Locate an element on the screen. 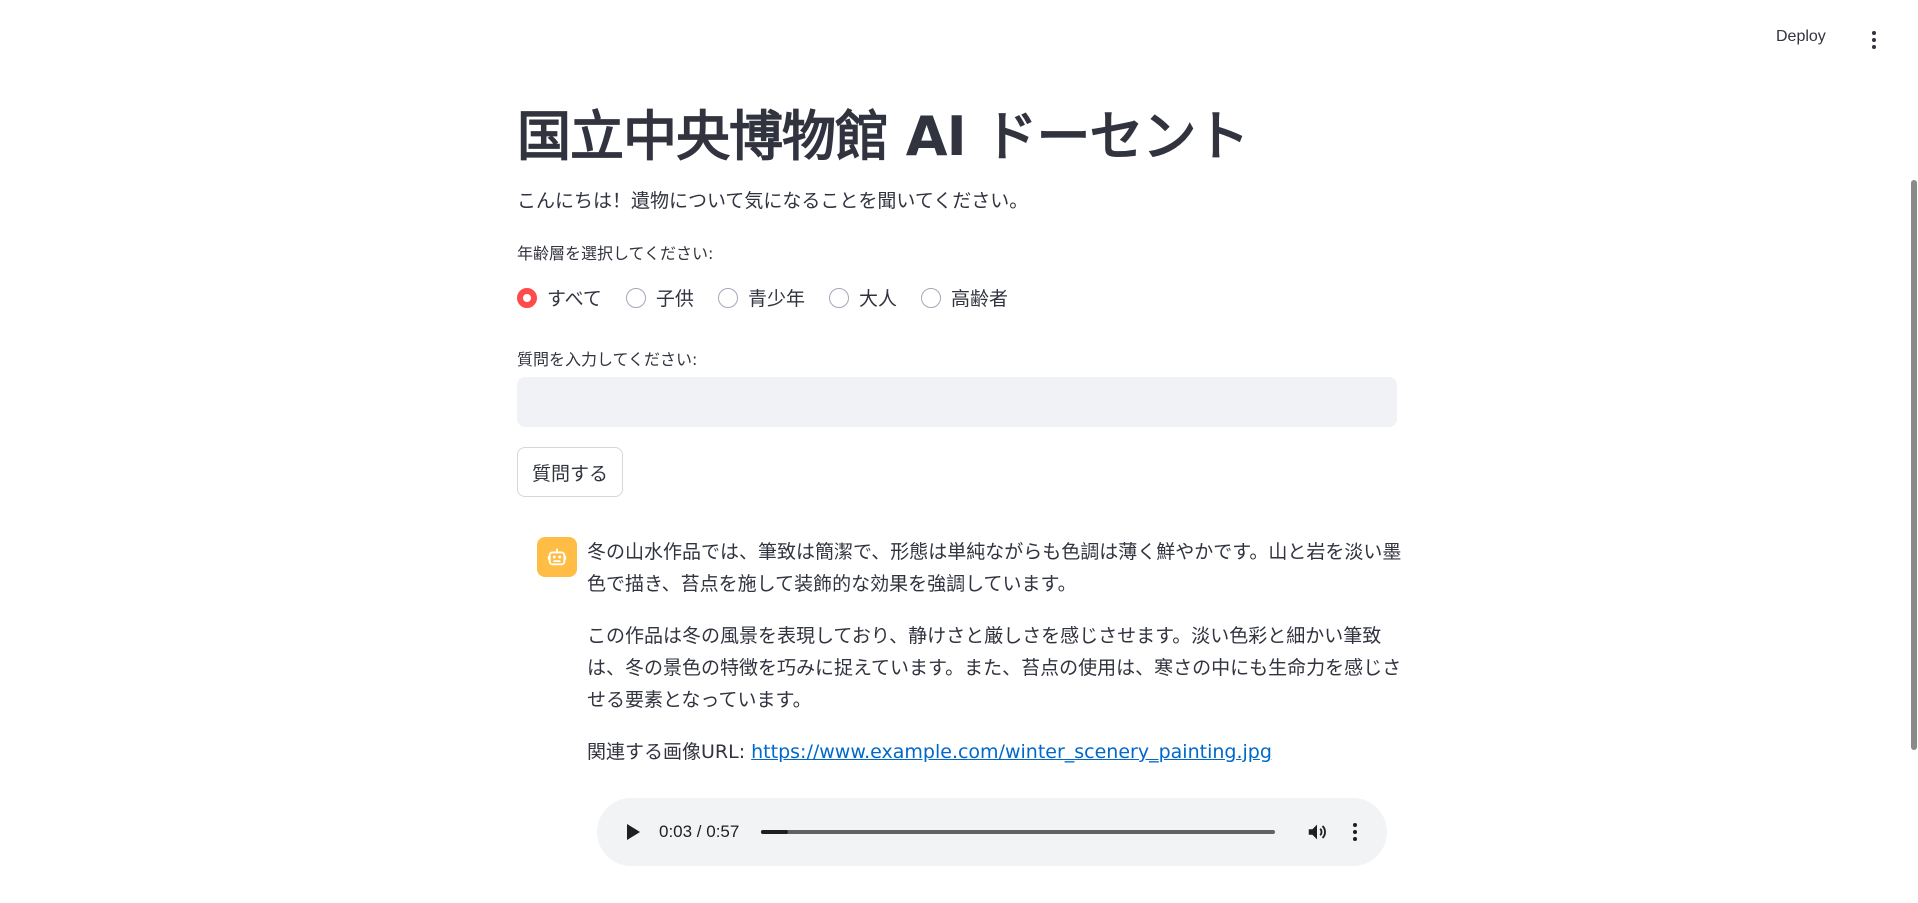 The height and width of the screenshot is (903, 1918). radio-option-adult: 大人 is located at coordinates (862, 297).